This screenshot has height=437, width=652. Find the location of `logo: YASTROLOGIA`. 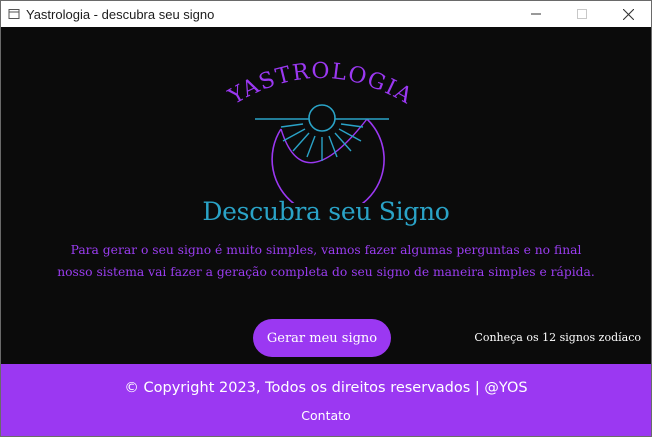

logo: YASTROLOGIA is located at coordinates (321, 128).